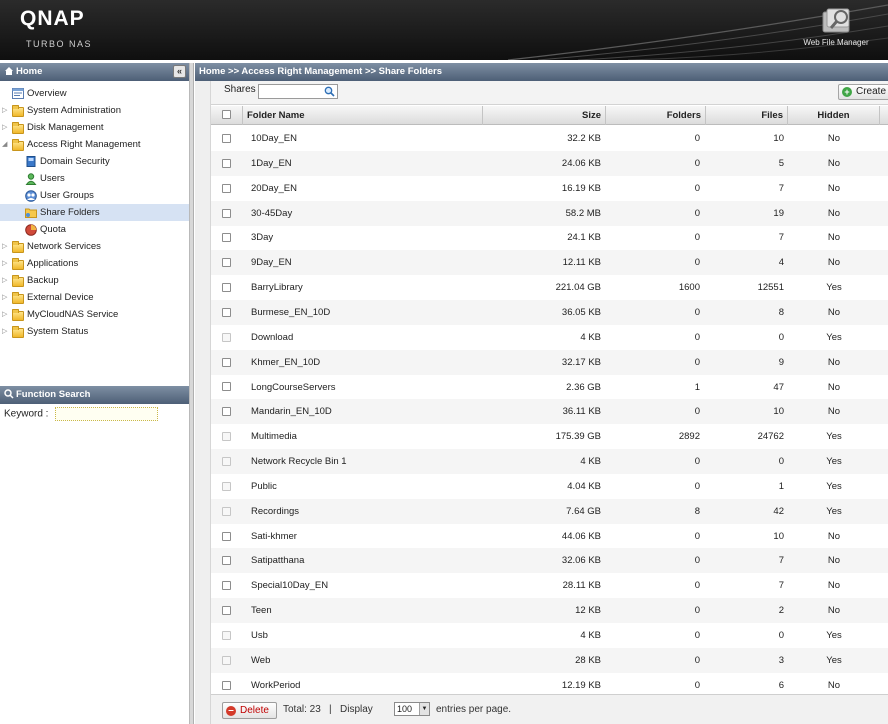 This screenshot has width=888, height=724. Describe the element at coordinates (363, 138) in the screenshot. I see `folder-name-cell: 10Day_EN` at that location.